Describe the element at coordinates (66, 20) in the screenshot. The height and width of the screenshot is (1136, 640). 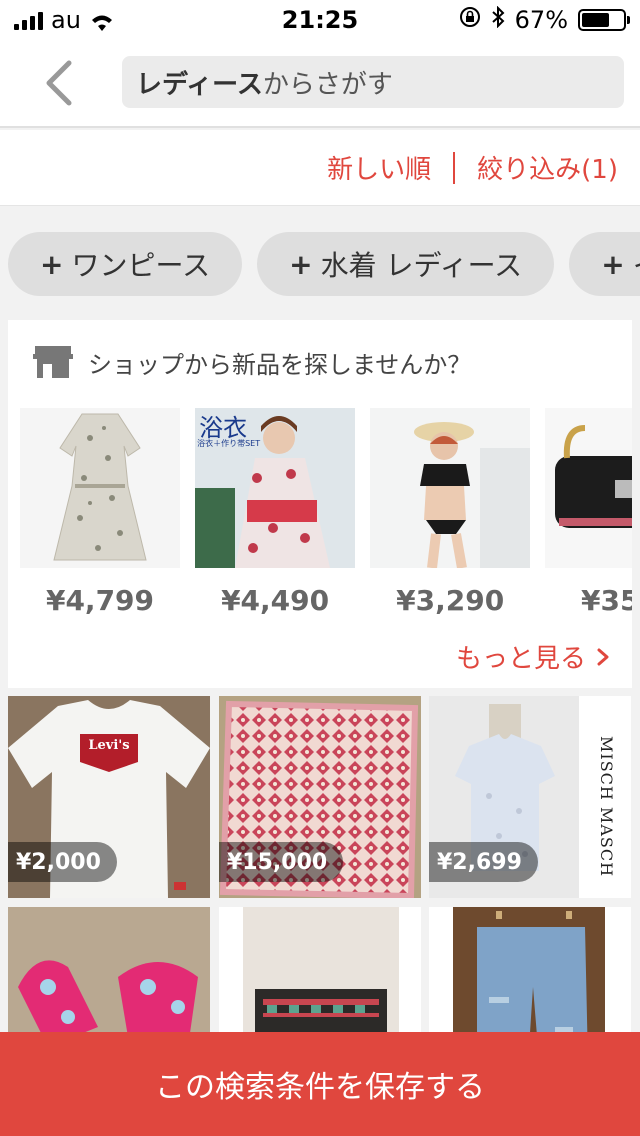
I see `carrier-label: au` at that location.